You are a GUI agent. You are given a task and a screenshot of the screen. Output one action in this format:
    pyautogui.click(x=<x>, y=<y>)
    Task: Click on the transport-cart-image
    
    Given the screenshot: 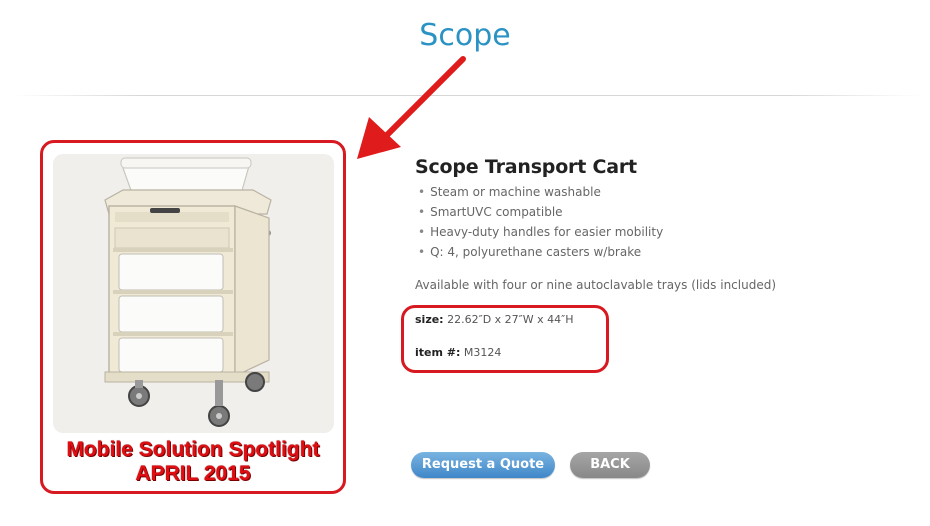 What is the action you would take?
    pyautogui.click(x=188, y=292)
    